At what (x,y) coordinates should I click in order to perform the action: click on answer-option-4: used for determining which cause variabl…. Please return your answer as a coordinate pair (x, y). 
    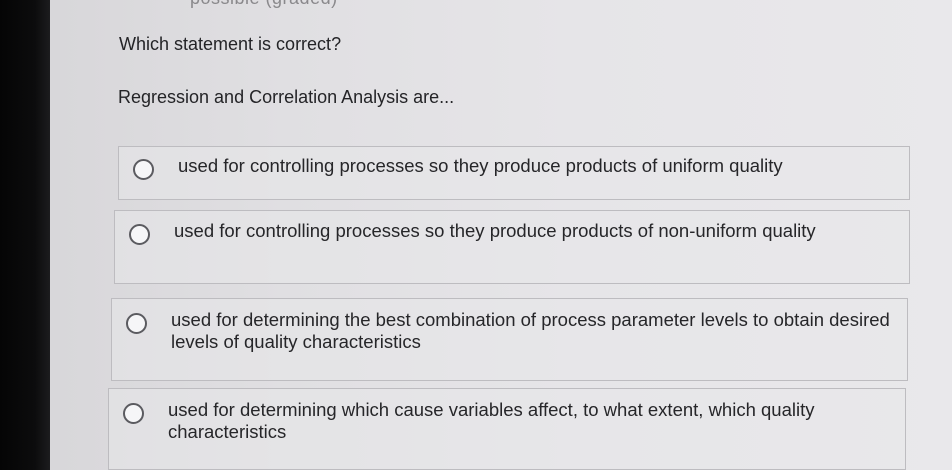
    Looking at the image, I should click on (507, 429).